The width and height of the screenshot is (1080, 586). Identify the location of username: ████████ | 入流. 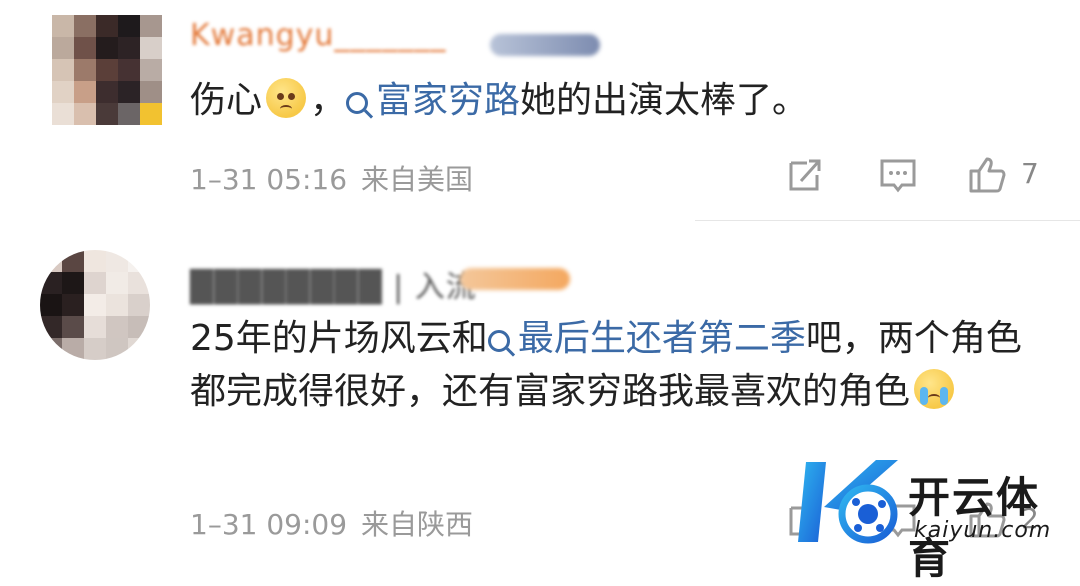
(333, 283).